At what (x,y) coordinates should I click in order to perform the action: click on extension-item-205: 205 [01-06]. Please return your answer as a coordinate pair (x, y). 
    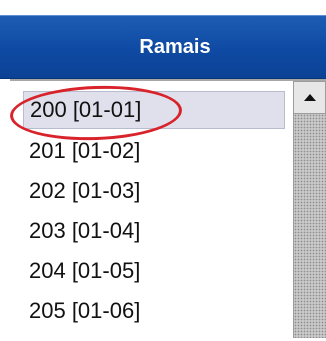
    Looking at the image, I should click on (154, 311).